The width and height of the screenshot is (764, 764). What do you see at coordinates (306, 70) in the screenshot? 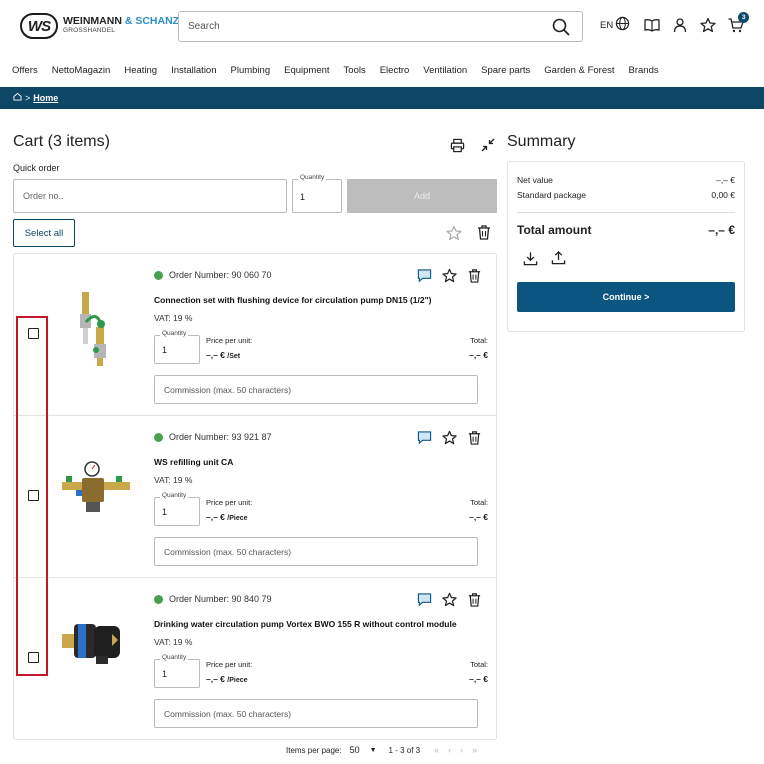
I see `nav-equipment: Equipment` at bounding box center [306, 70].